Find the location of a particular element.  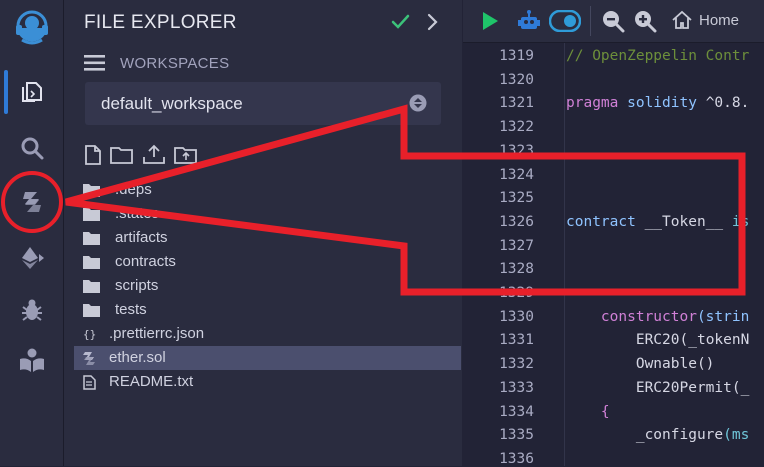

upload-folder-icon is located at coordinates (186, 155).